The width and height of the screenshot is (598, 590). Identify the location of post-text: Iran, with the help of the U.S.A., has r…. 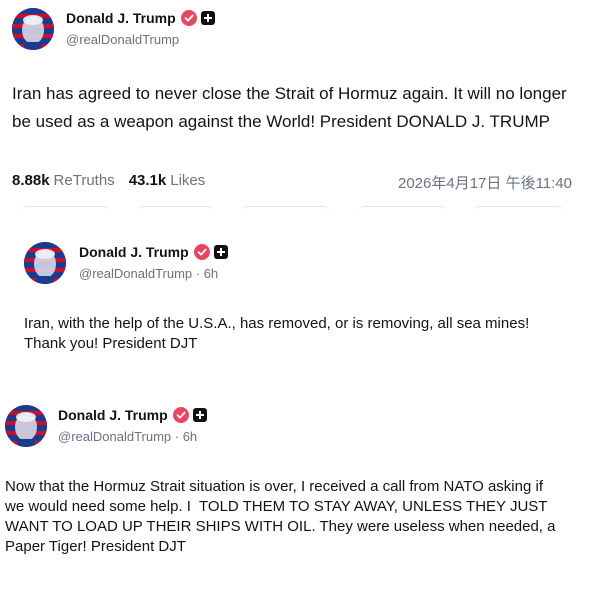
(279, 333).